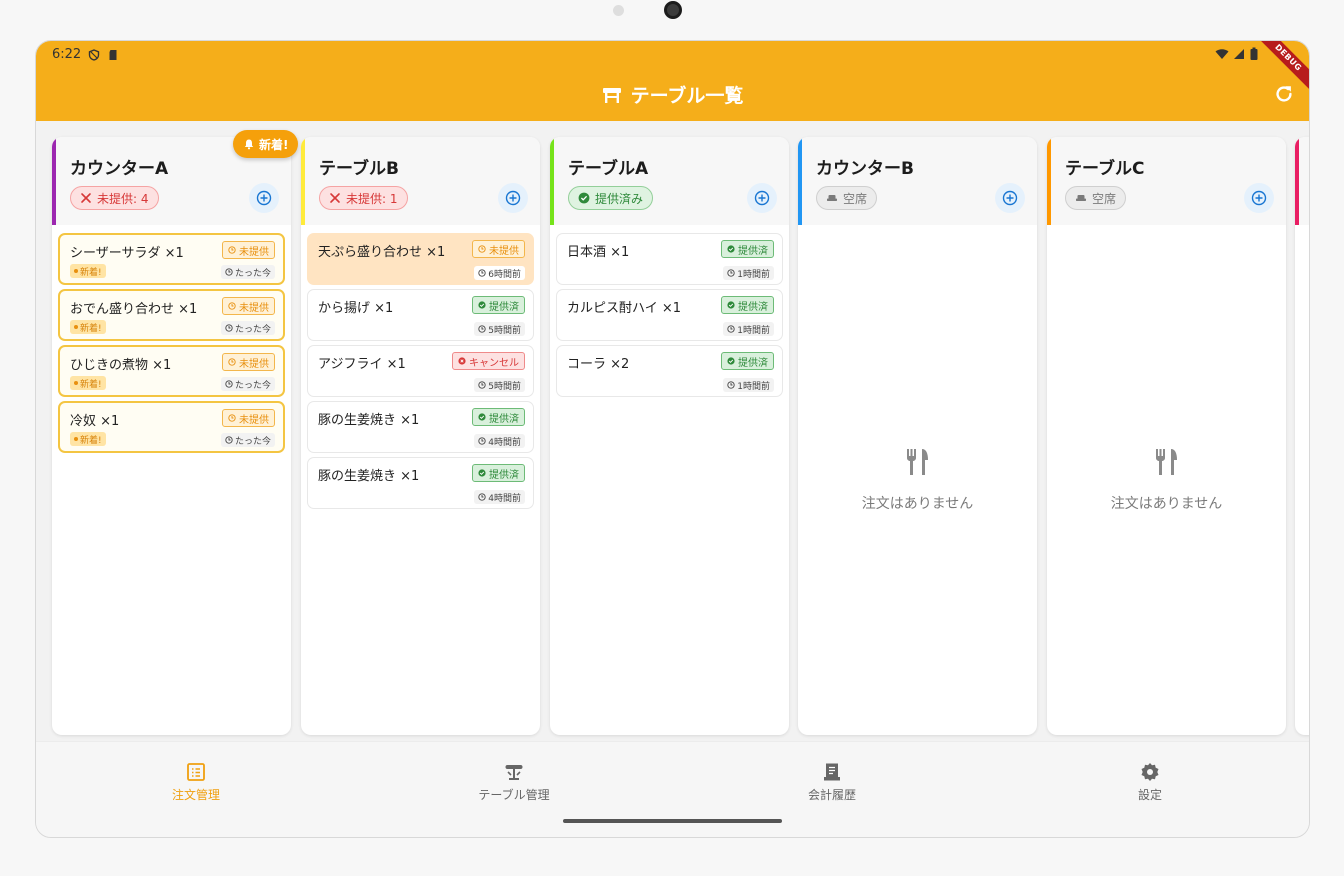 Image resolution: width=1344 pixels, height=876 pixels. Describe the element at coordinates (673, 10) in the screenshot. I see `front-camera` at that location.